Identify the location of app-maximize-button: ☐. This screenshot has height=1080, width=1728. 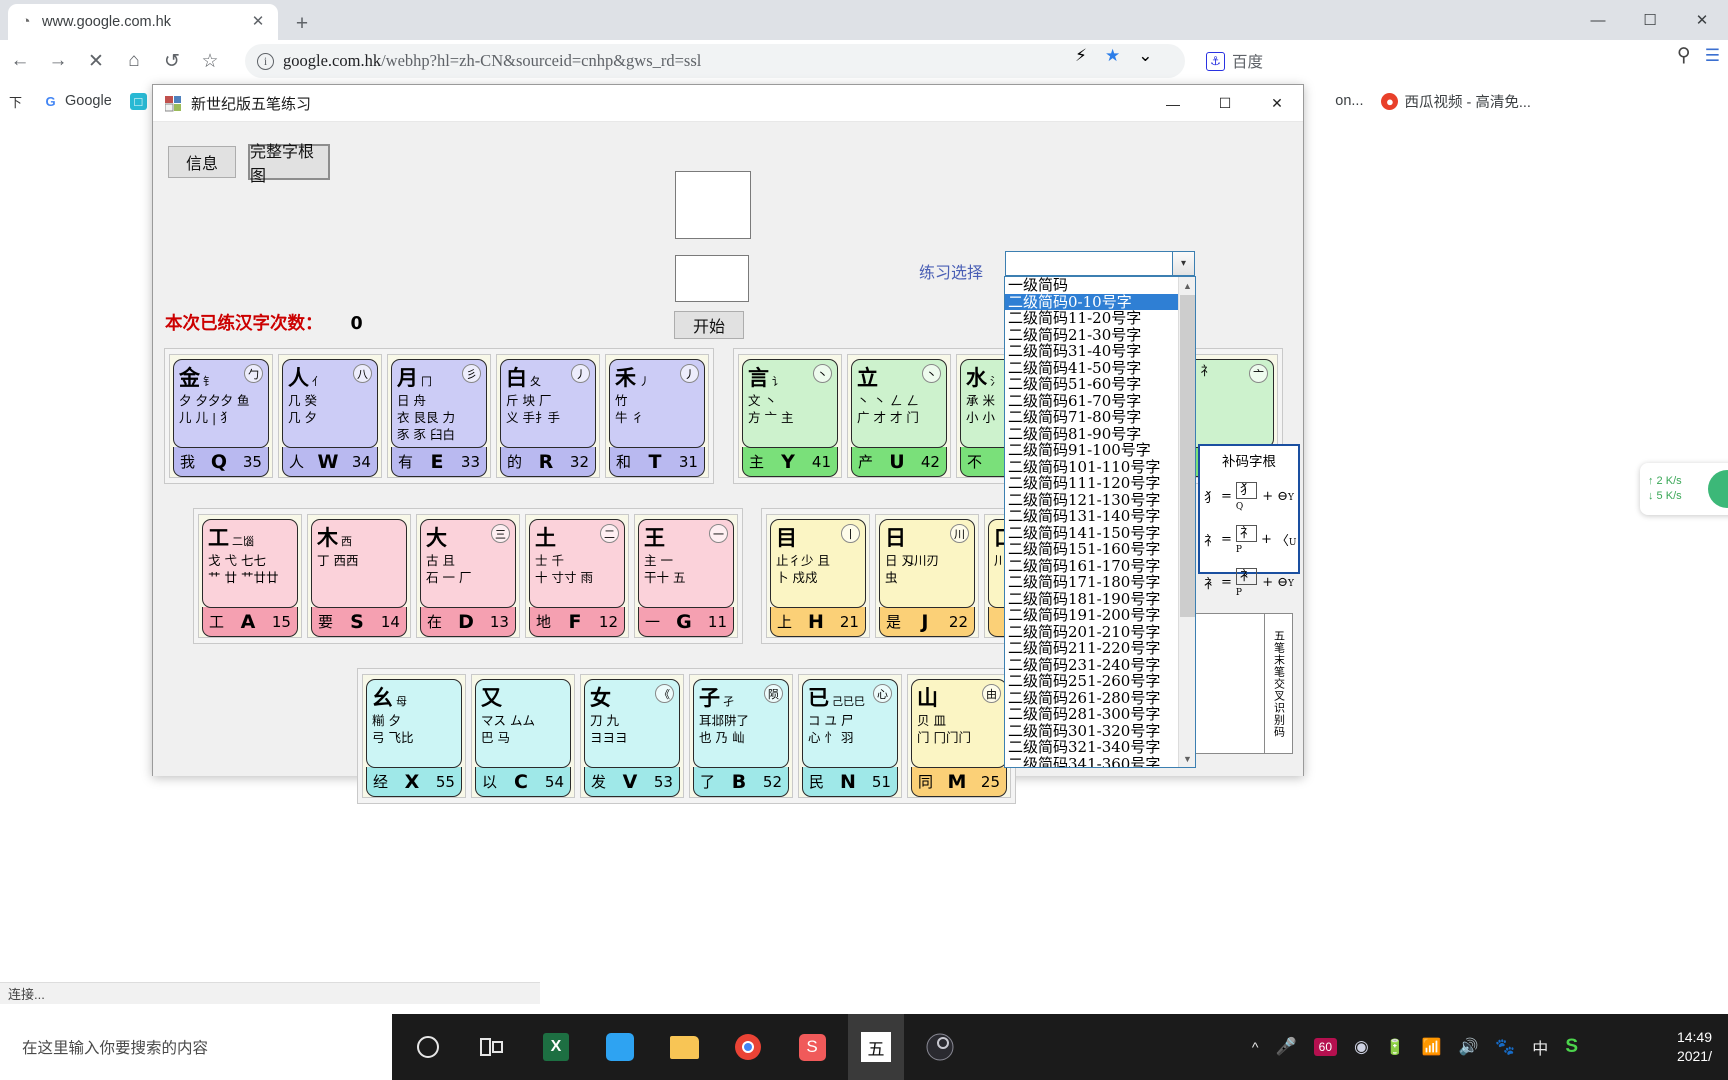
(1225, 103).